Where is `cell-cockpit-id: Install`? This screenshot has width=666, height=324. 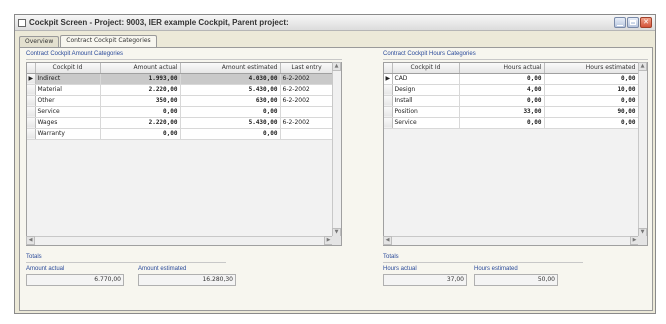 cell-cockpit-id: Install is located at coordinates (426, 101).